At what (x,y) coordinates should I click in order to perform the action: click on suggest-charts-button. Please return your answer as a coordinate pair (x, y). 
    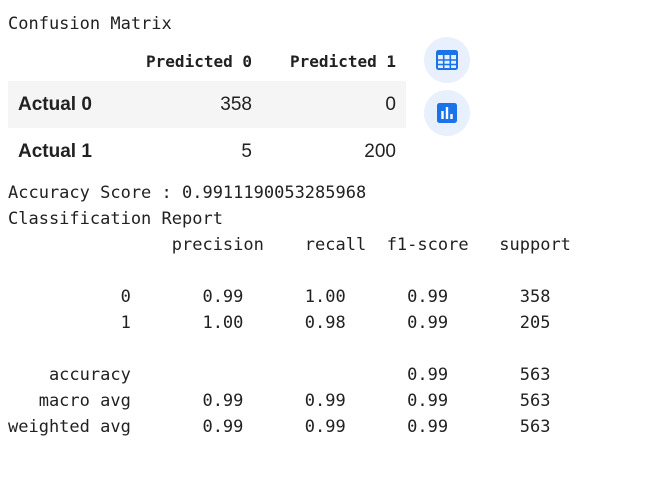
    Looking at the image, I should click on (447, 113).